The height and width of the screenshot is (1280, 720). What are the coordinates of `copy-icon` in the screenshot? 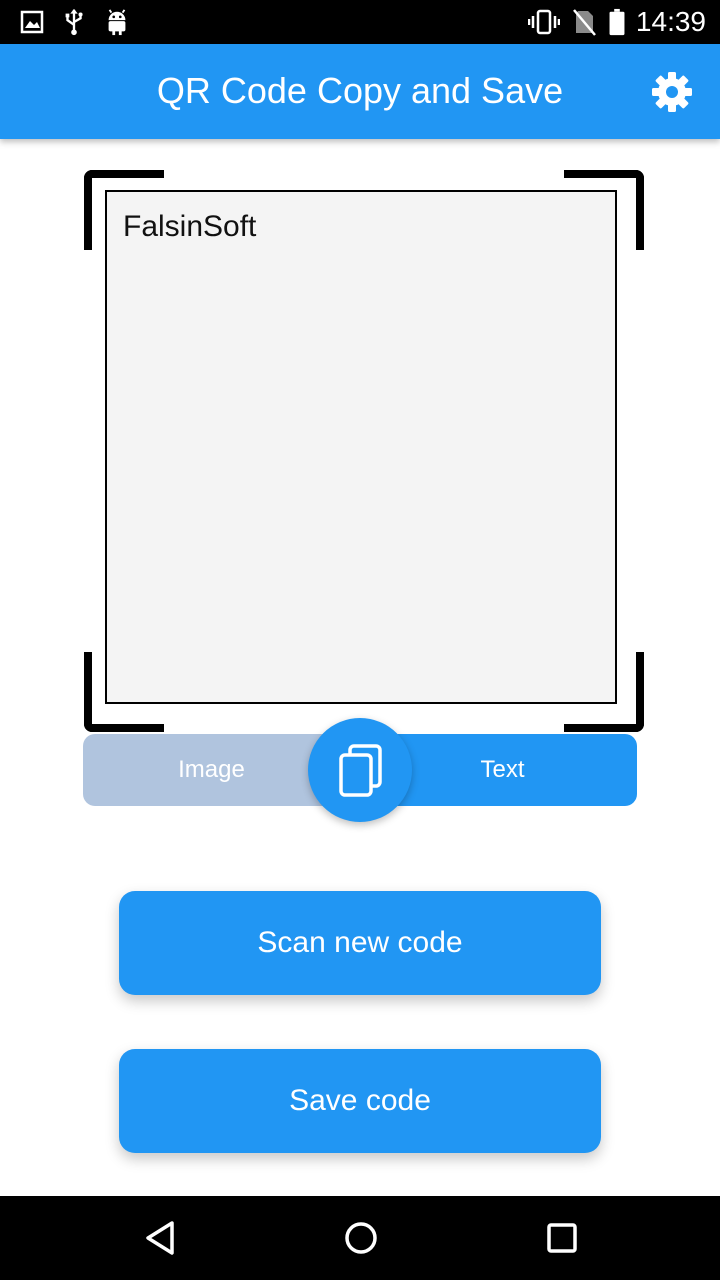 It's located at (360, 770).